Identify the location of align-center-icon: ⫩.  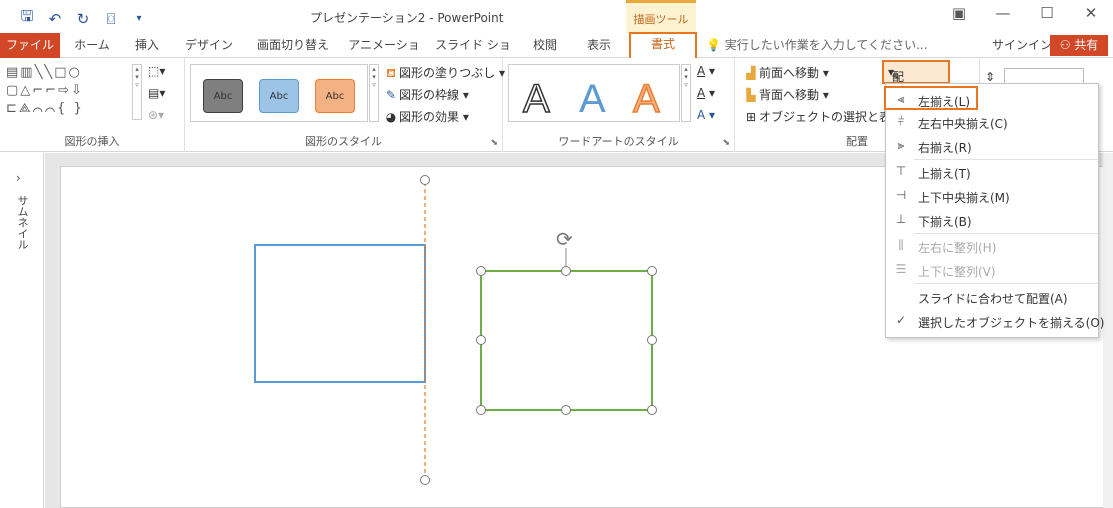
(901, 121).